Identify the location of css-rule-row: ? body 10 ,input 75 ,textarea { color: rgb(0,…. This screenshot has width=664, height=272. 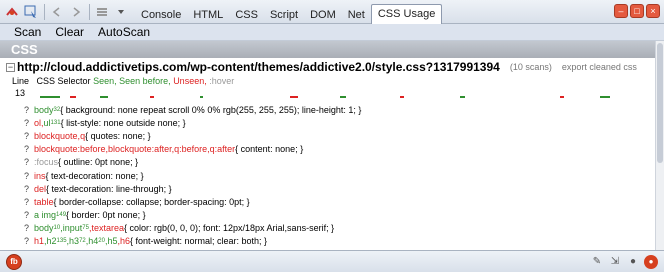
(334, 228).